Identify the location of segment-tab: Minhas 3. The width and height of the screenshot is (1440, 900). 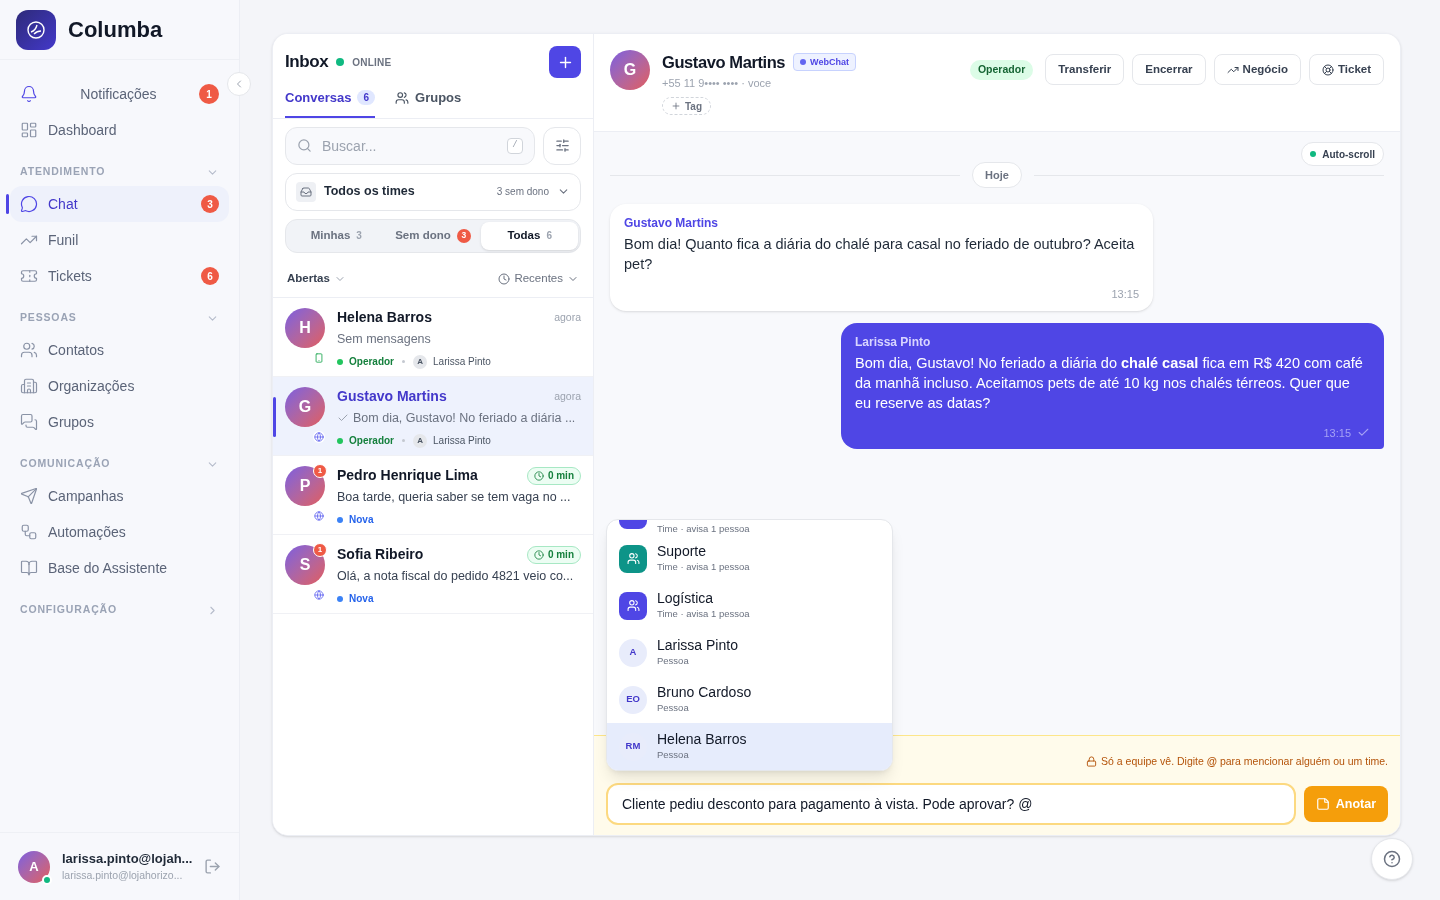
(336, 235).